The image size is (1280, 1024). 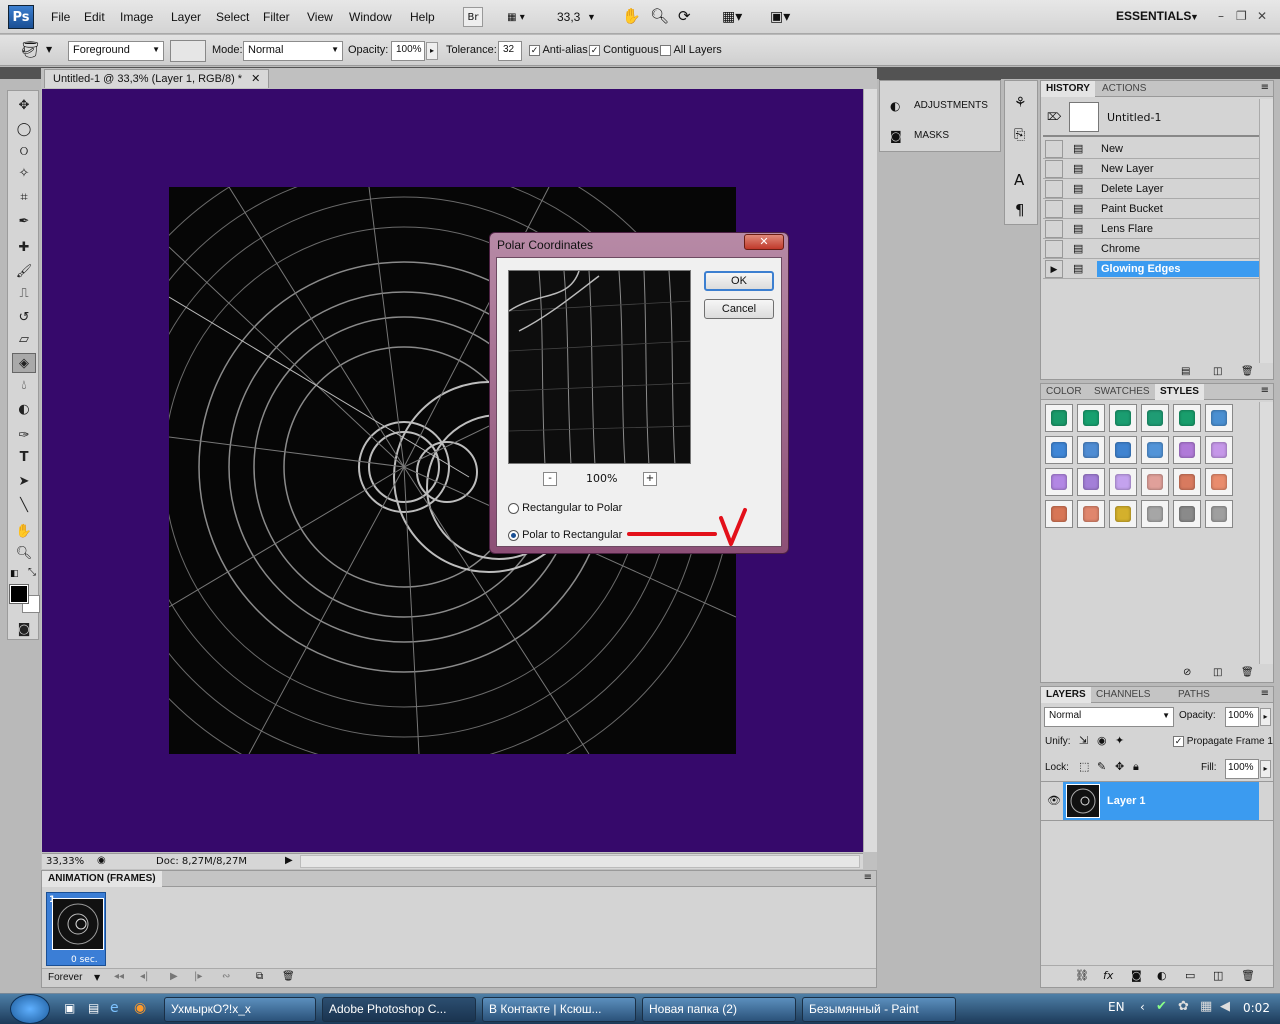 What do you see at coordinates (1019, 180) in the screenshot?
I see `character-panel-icon: A` at bounding box center [1019, 180].